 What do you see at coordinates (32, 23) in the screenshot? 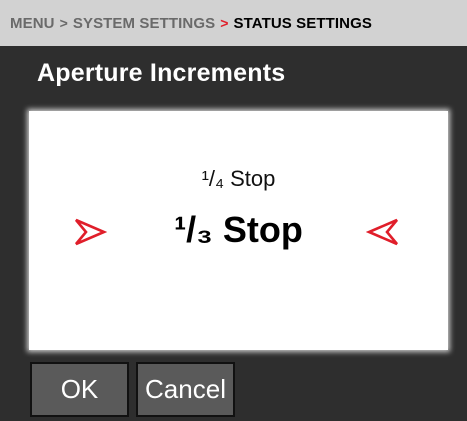
I see `breadcrumb-menu: MENU` at bounding box center [32, 23].